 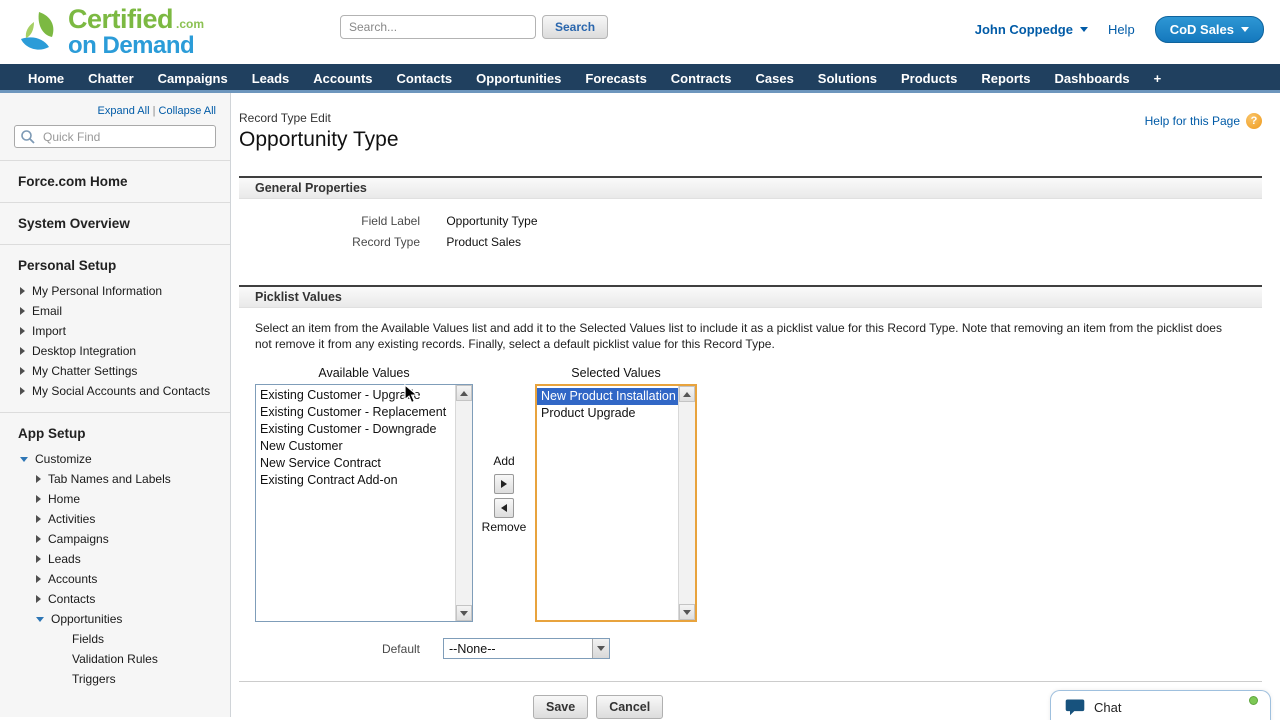 I want to click on chat-widget: Chat, so click(x=1160, y=705).